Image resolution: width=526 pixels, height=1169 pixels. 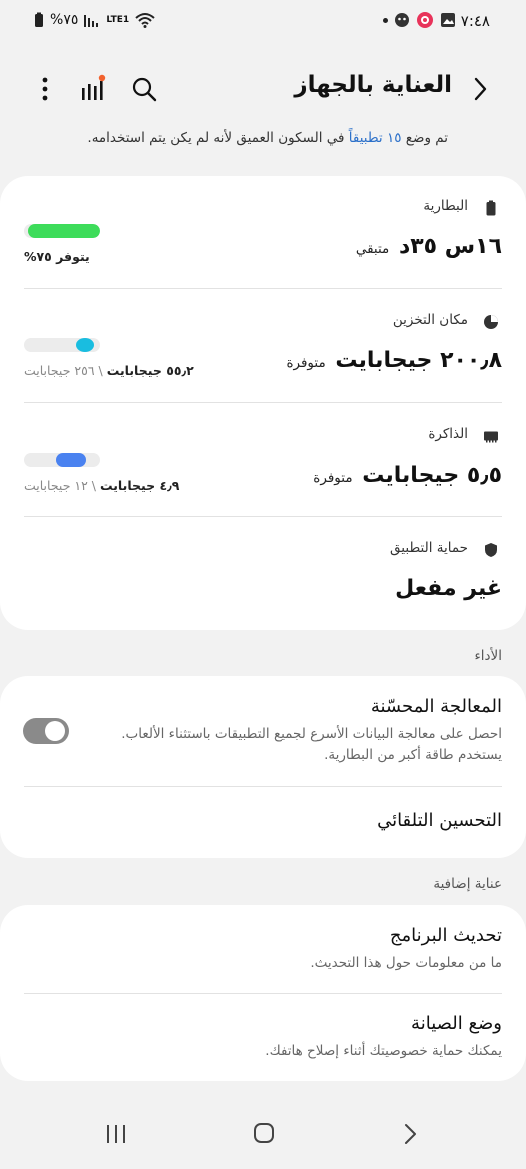 I want to click on shield-icon, so click(x=491, y=550).